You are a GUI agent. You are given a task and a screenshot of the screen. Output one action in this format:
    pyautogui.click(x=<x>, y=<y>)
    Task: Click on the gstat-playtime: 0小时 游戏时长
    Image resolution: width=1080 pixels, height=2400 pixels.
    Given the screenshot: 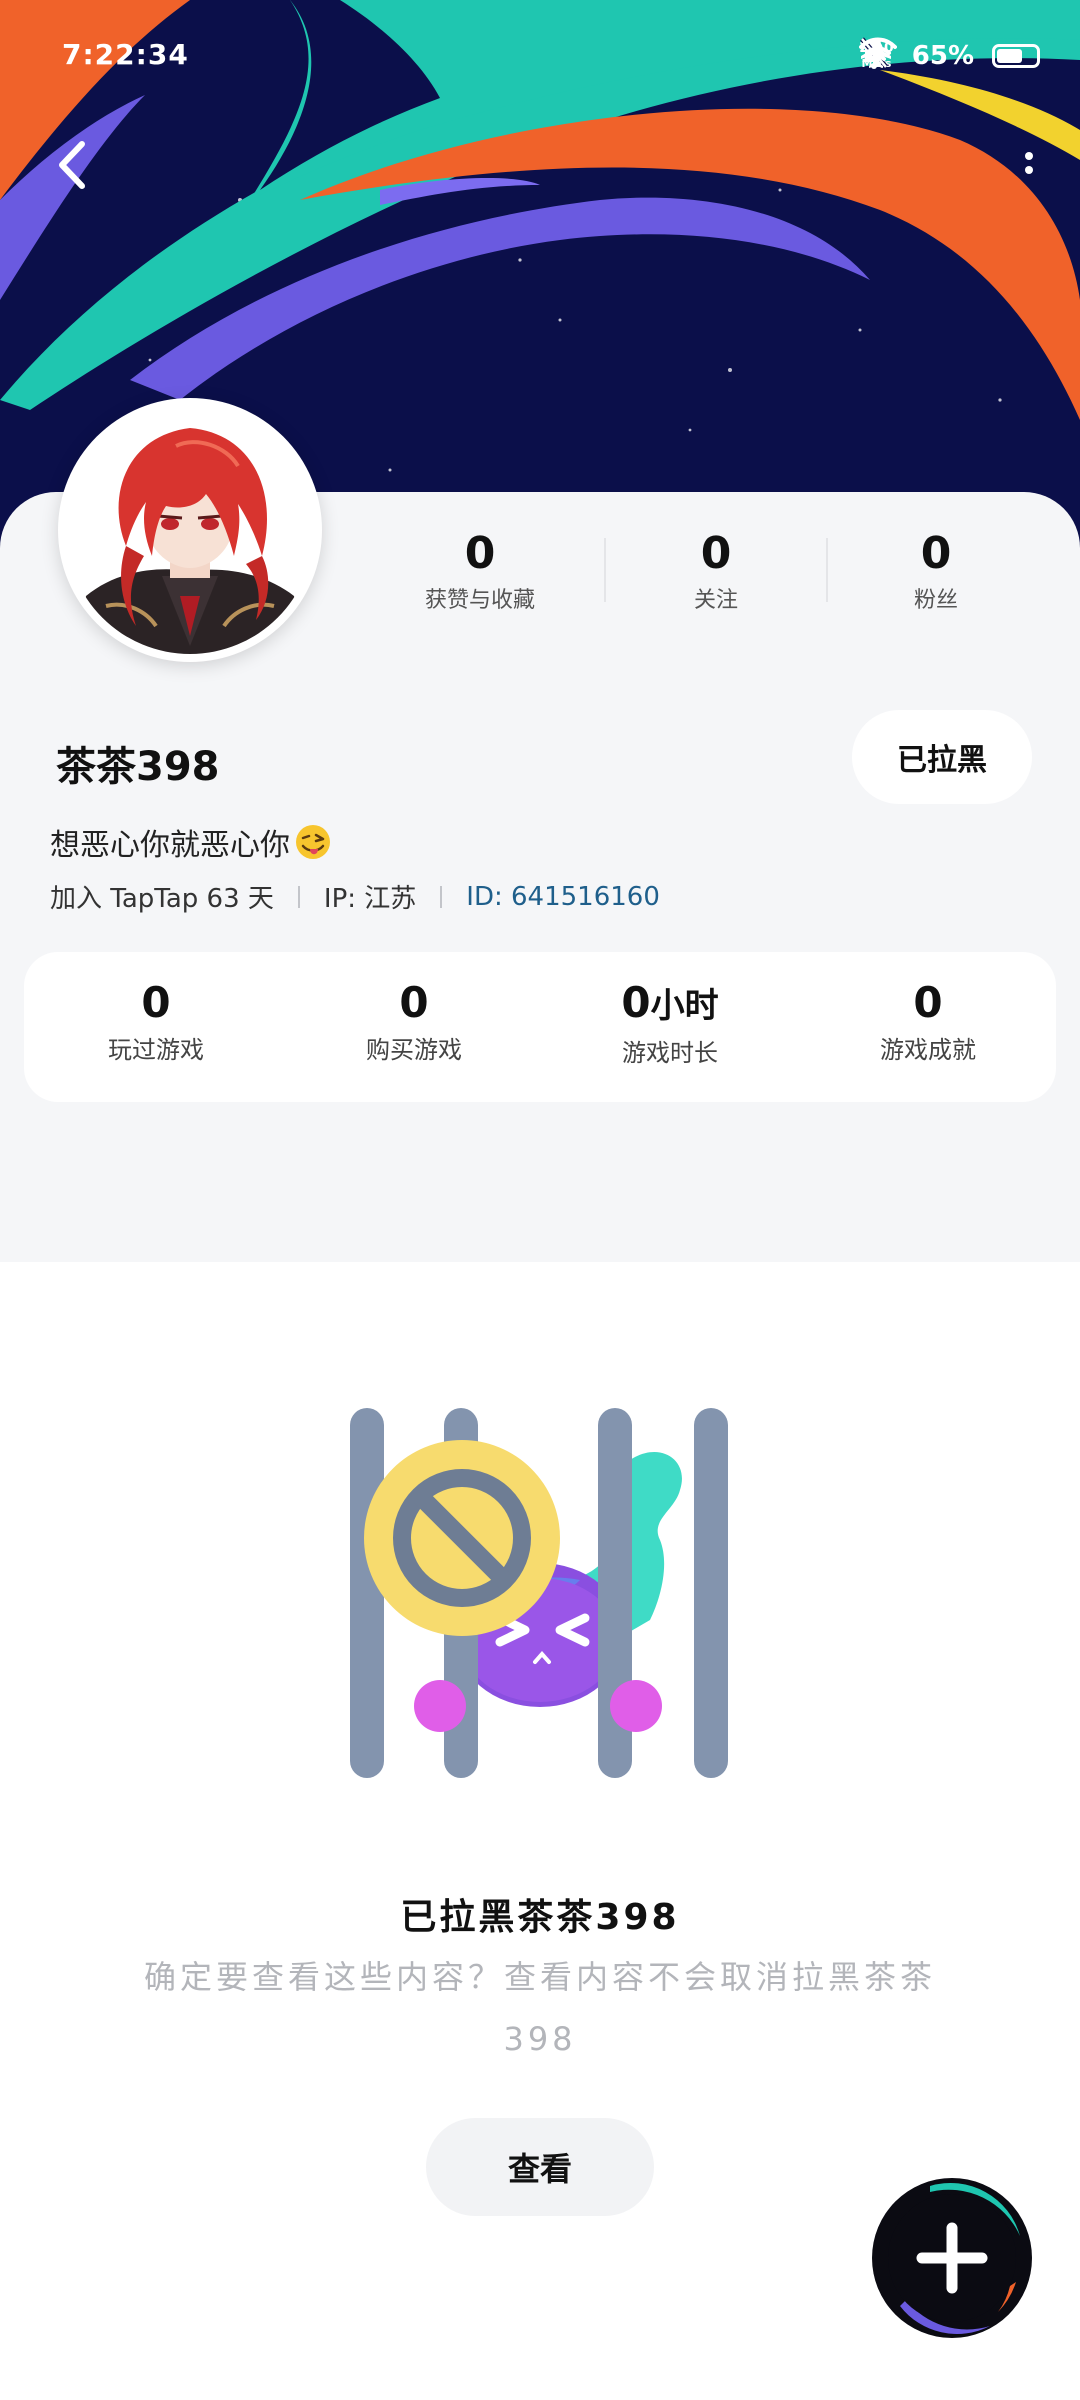 What is the action you would take?
    pyautogui.click(x=670, y=1023)
    